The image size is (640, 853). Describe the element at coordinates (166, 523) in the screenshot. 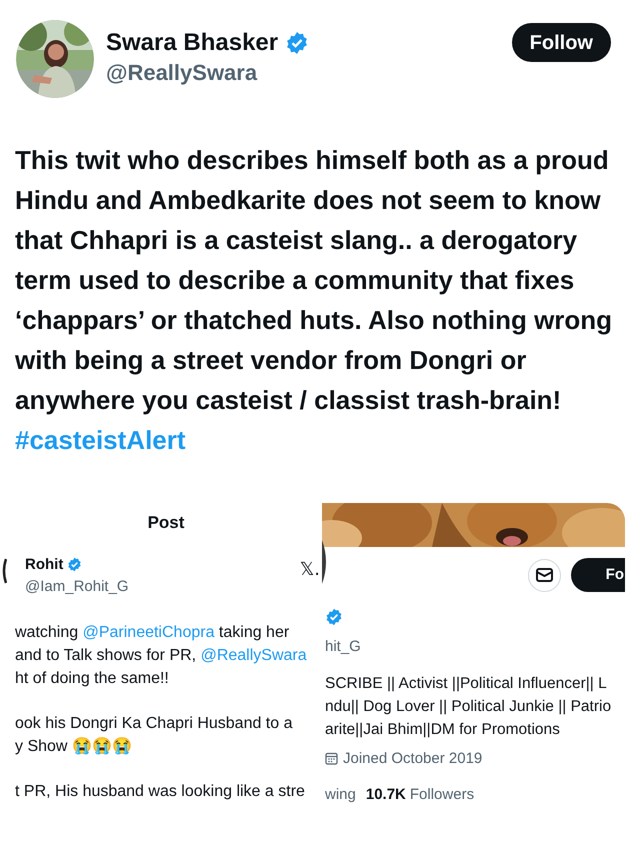

I see `screen-title: Post` at that location.